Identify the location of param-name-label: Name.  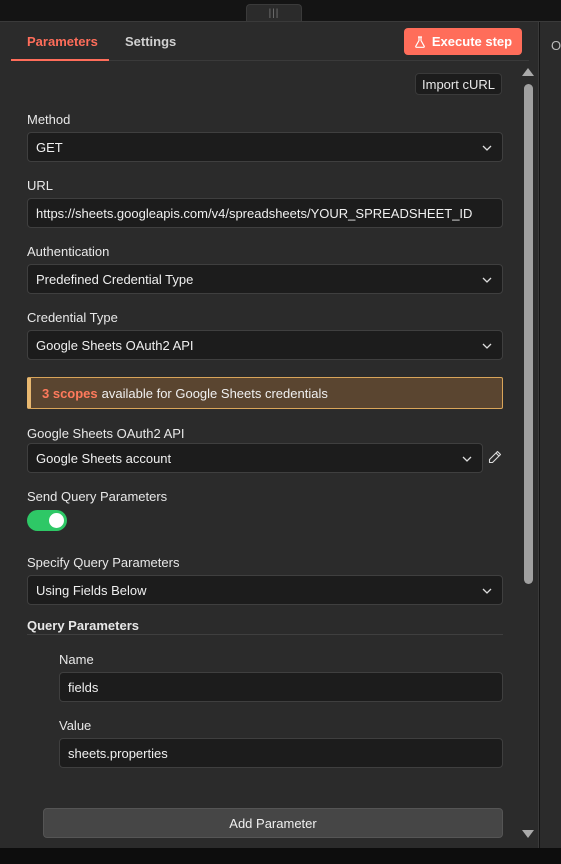
(76, 659).